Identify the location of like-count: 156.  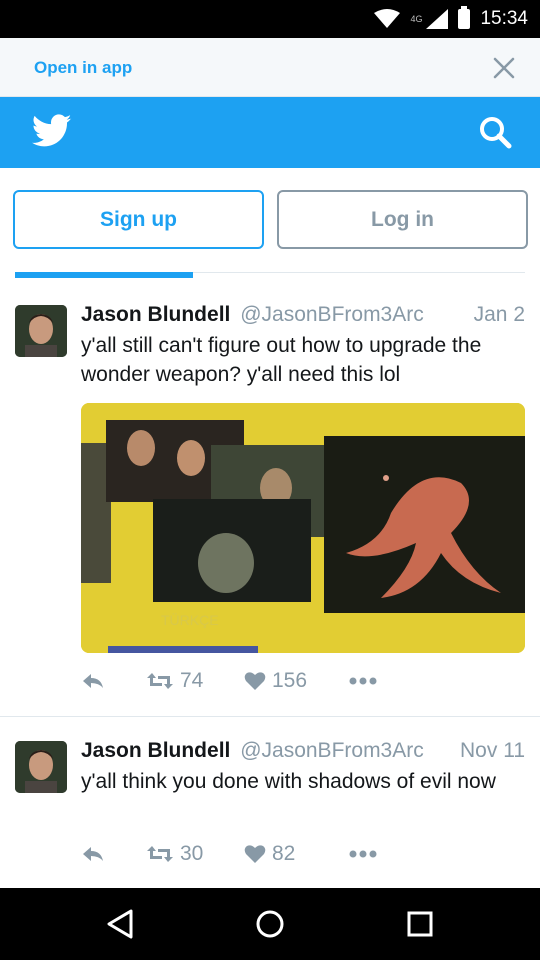
(290, 680).